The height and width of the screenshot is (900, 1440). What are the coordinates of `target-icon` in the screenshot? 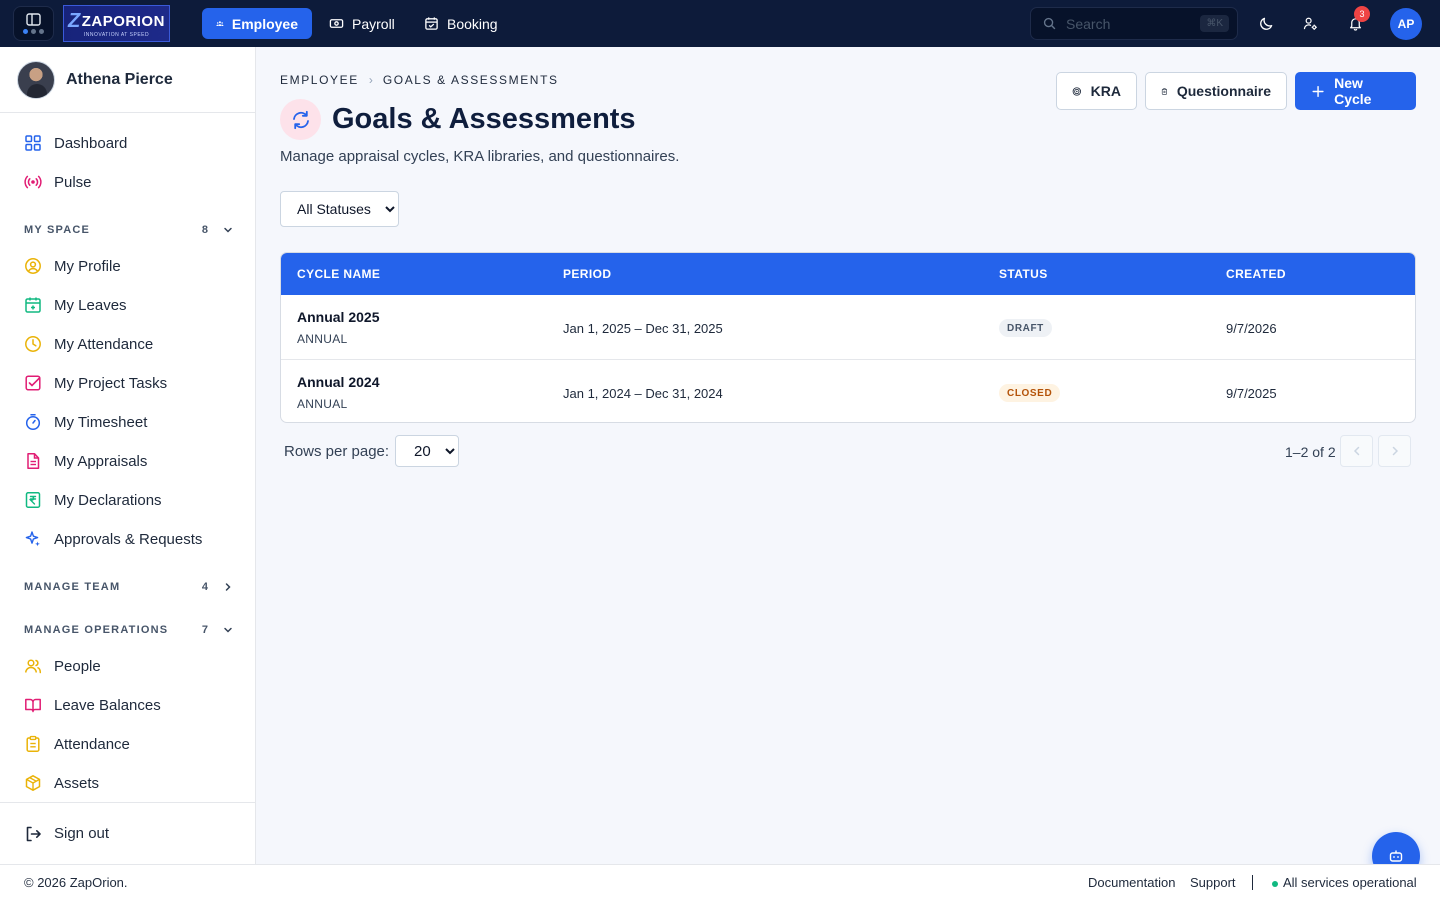 It's located at (1076, 91).